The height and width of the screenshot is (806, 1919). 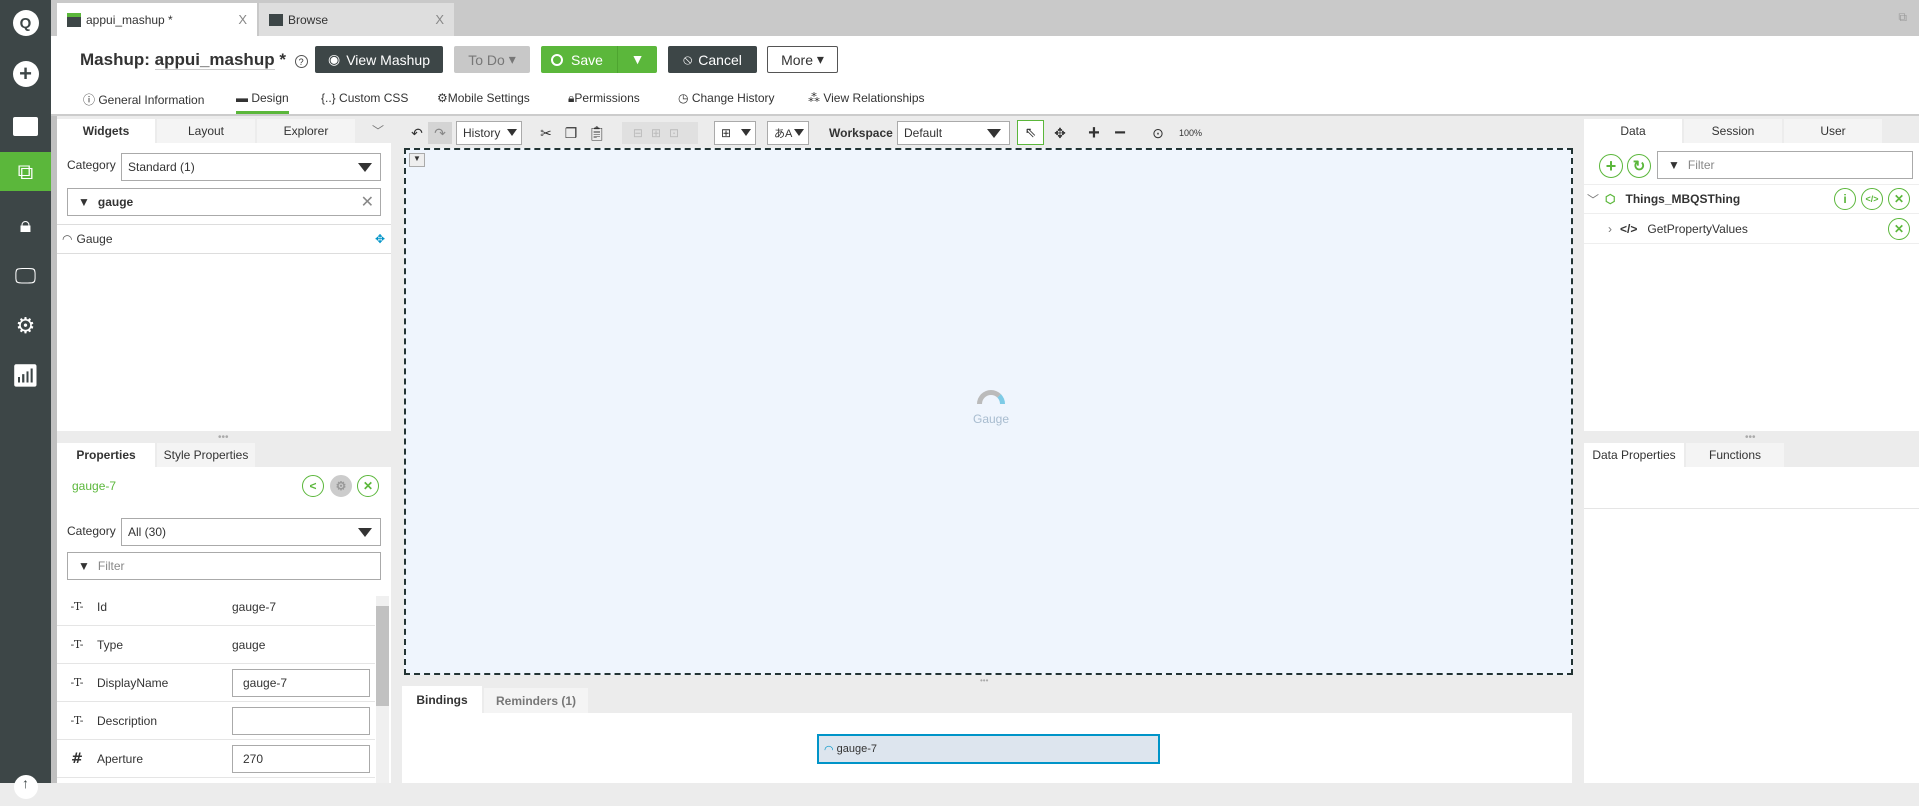 What do you see at coordinates (251, 167) in the screenshot?
I see `widget-category-select: Standard (1)` at bounding box center [251, 167].